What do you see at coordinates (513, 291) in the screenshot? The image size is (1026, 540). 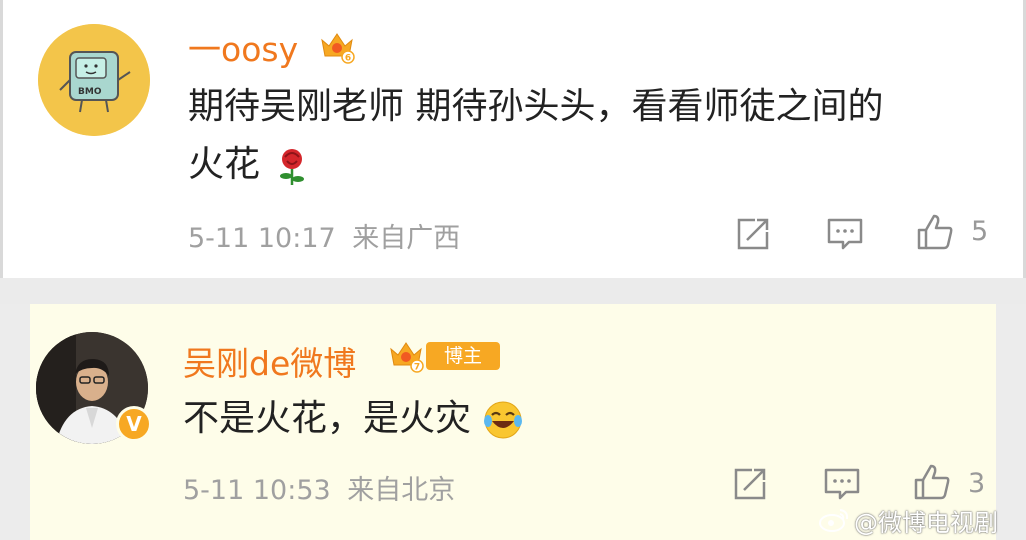 I see `comment-divider` at bounding box center [513, 291].